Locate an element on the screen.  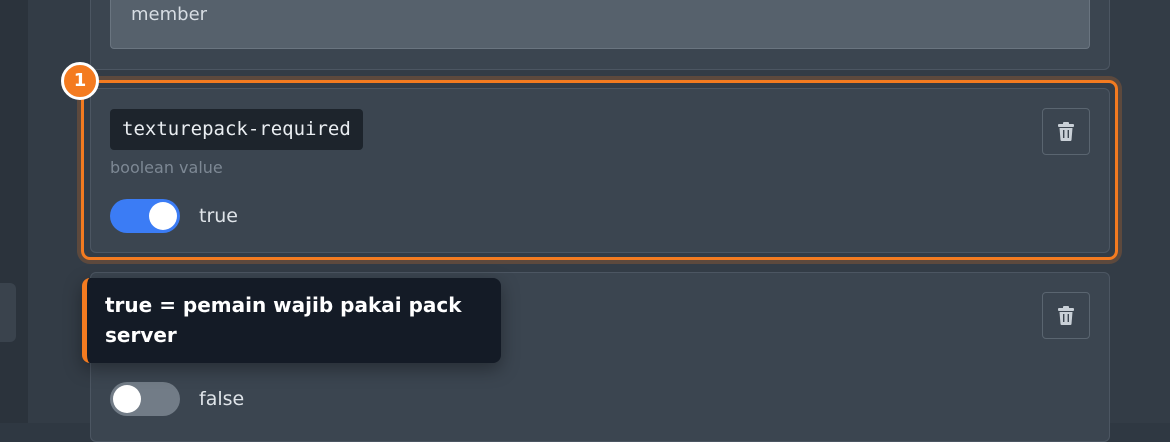
left-sidebar is located at coordinates (14, 211).